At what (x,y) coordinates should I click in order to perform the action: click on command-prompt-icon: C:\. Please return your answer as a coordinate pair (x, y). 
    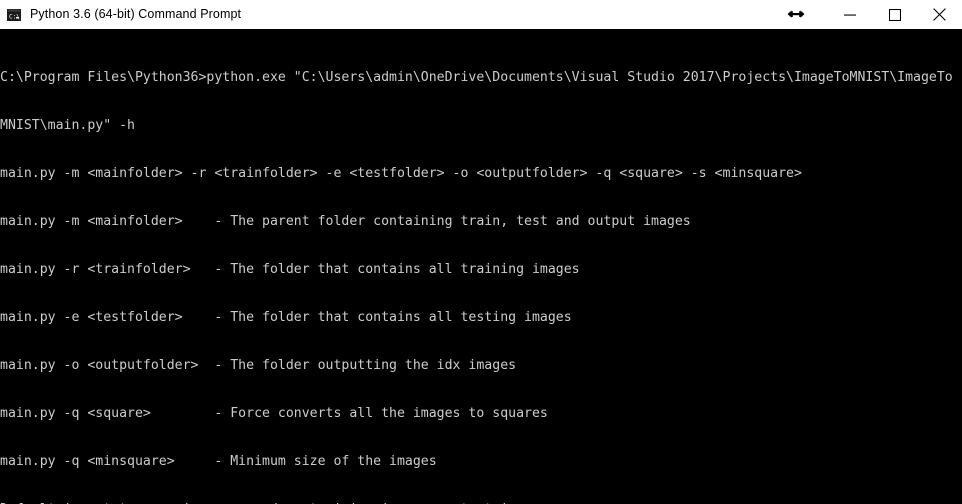
    Looking at the image, I should click on (14, 15).